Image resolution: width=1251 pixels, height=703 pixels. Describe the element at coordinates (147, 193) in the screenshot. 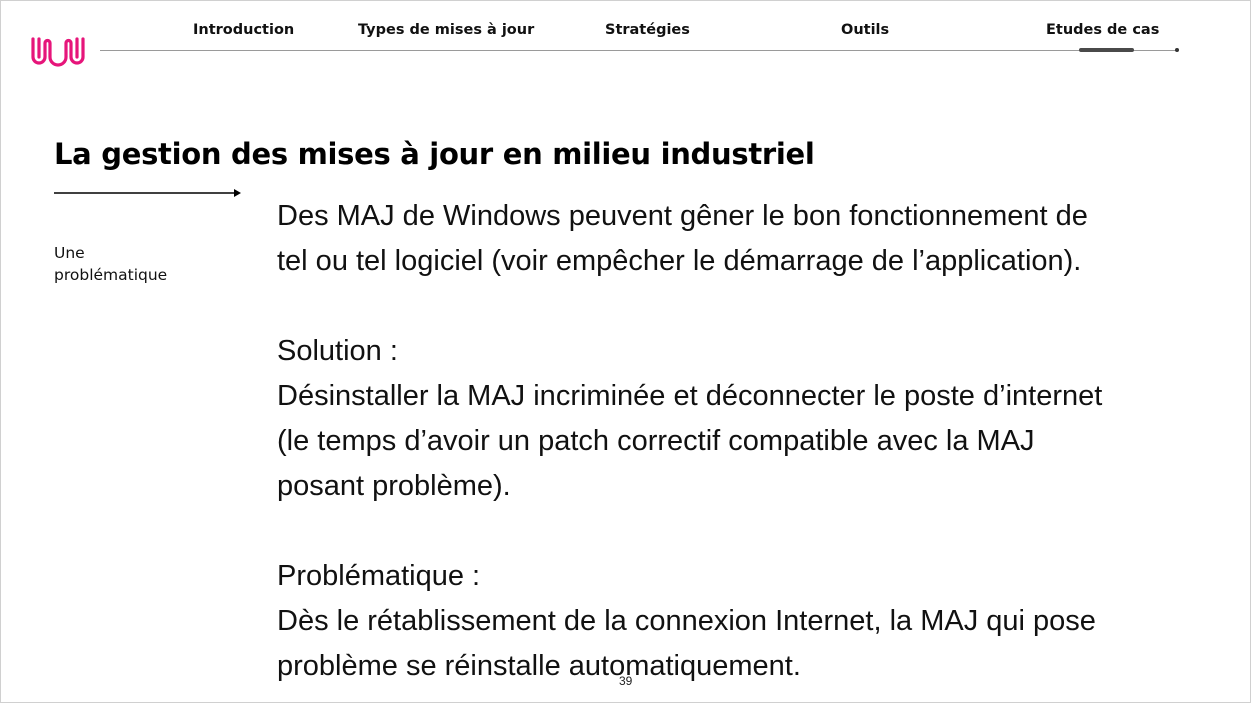

I see `arrow-right-icon` at that location.